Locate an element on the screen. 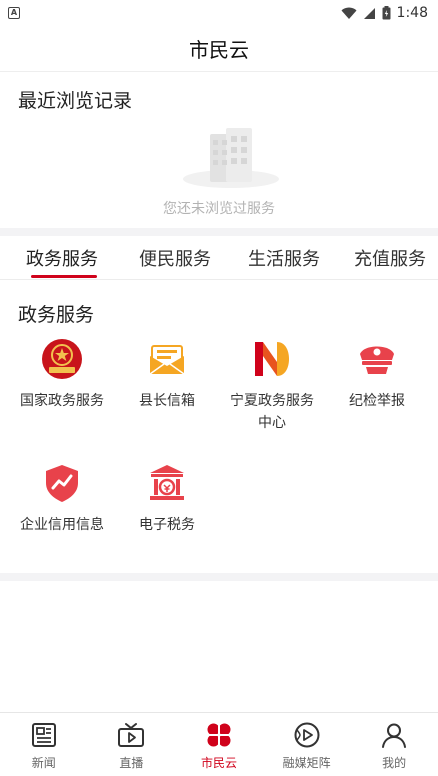 This screenshot has height=776, width=438. nav-item-news: 新闻 is located at coordinates (44, 744).